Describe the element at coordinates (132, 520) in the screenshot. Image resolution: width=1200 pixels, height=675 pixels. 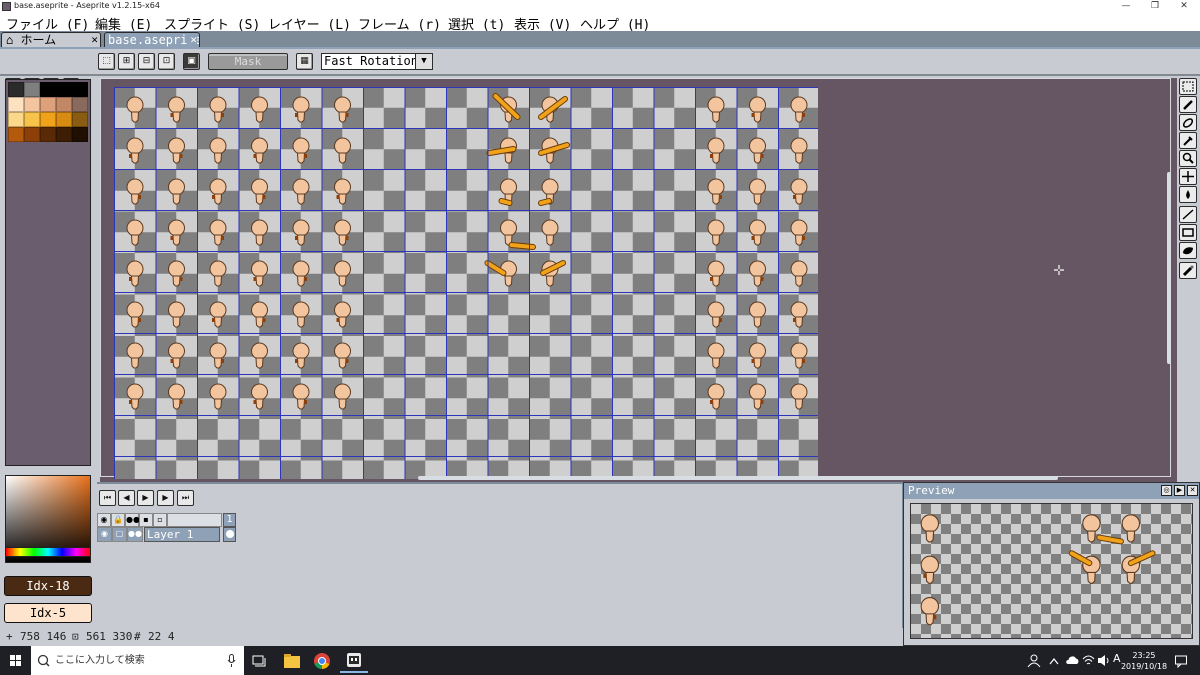
I see `continuous-header-icon: ●●` at that location.